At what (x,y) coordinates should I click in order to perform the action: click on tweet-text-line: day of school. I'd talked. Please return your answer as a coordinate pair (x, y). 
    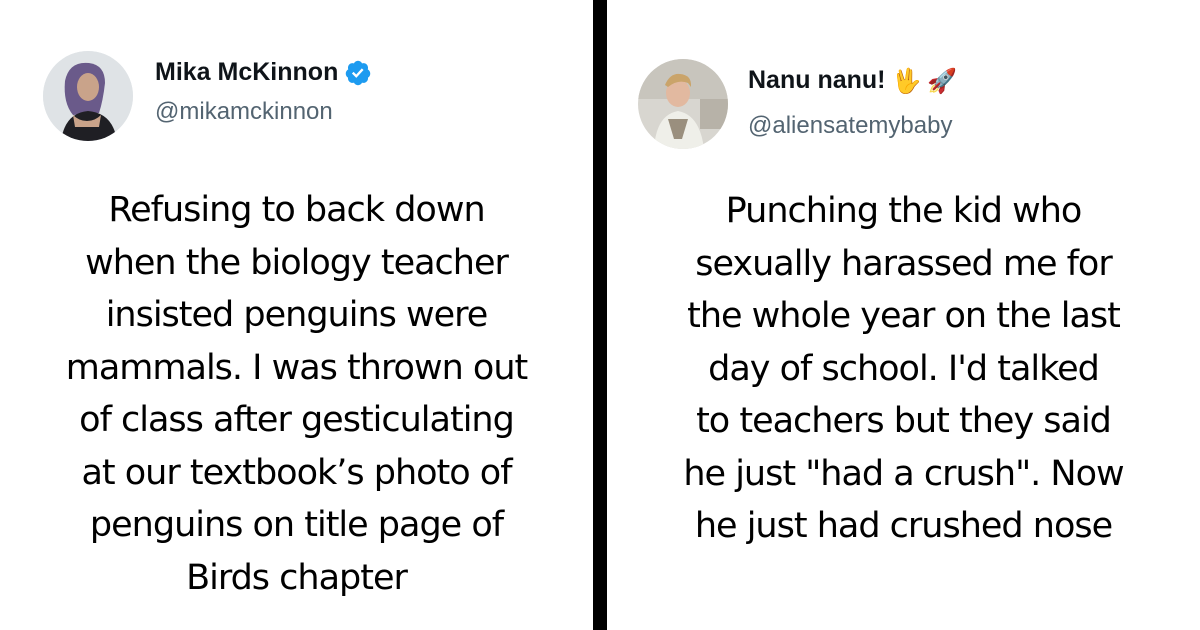
    Looking at the image, I should click on (904, 368).